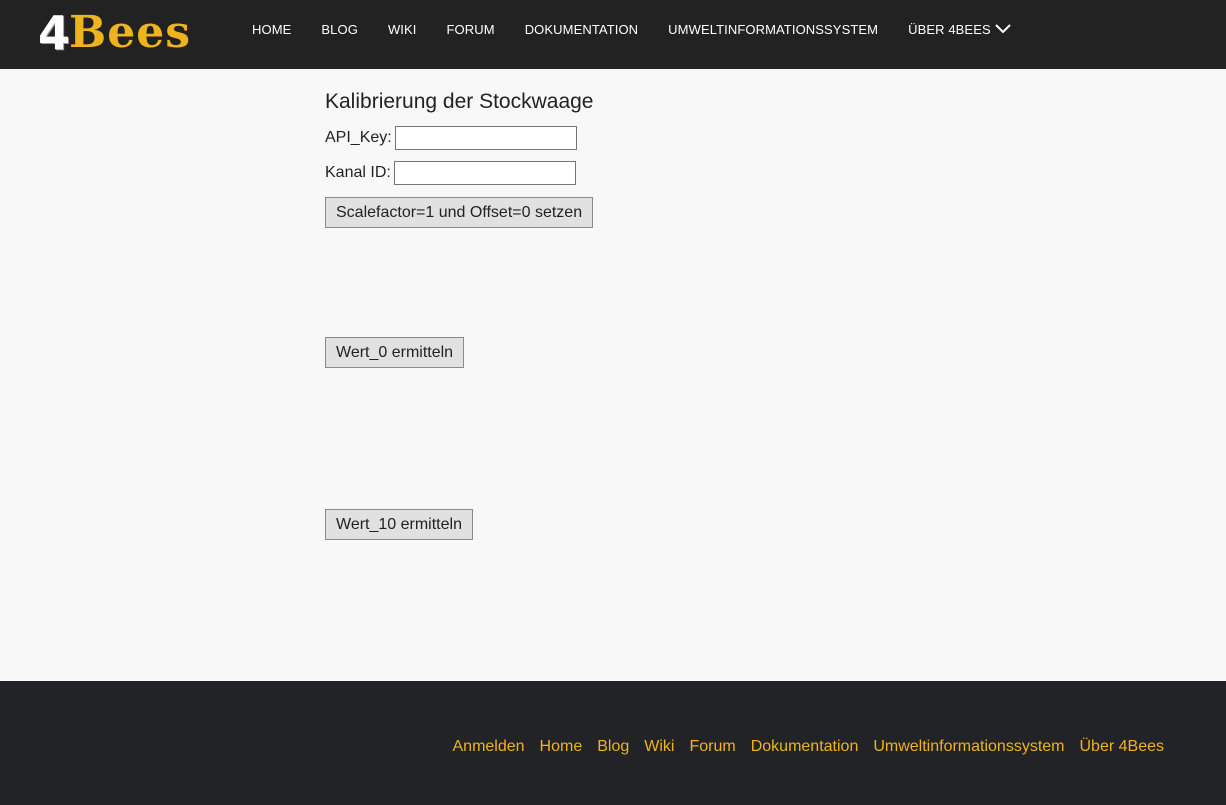  Describe the element at coordinates (399, 524) in the screenshot. I see `measure-wert10-button: Wert_10 ermitteln` at that location.